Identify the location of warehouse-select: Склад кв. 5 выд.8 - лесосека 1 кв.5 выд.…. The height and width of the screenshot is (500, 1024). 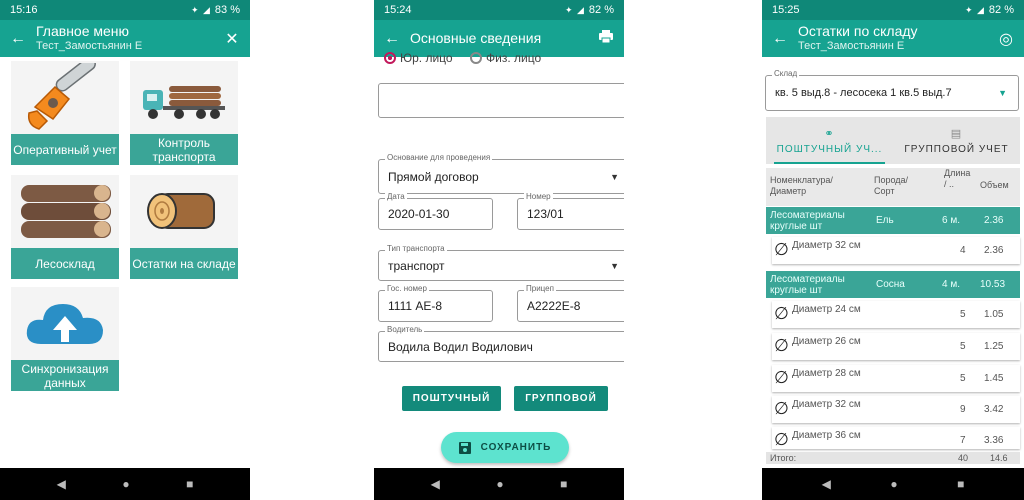
(892, 90).